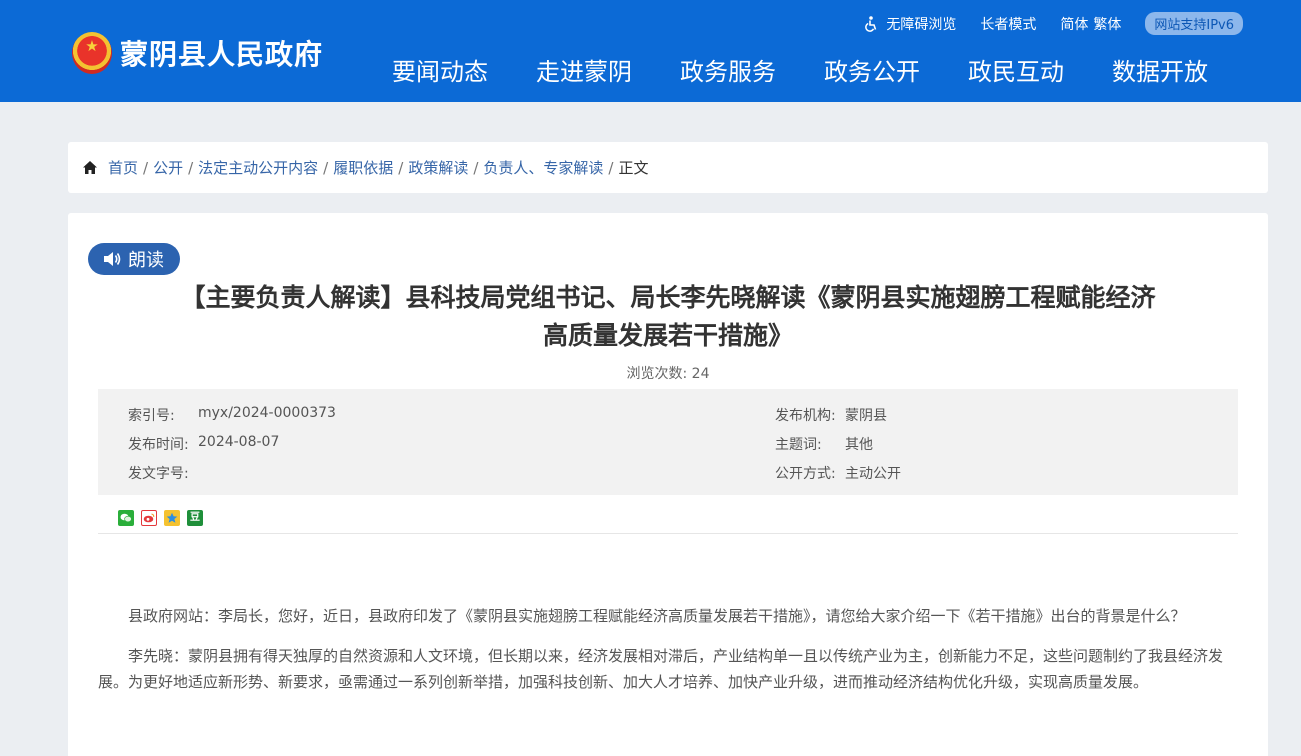 The width and height of the screenshot is (1301, 756). What do you see at coordinates (90, 167) in the screenshot?
I see `home-icon` at bounding box center [90, 167].